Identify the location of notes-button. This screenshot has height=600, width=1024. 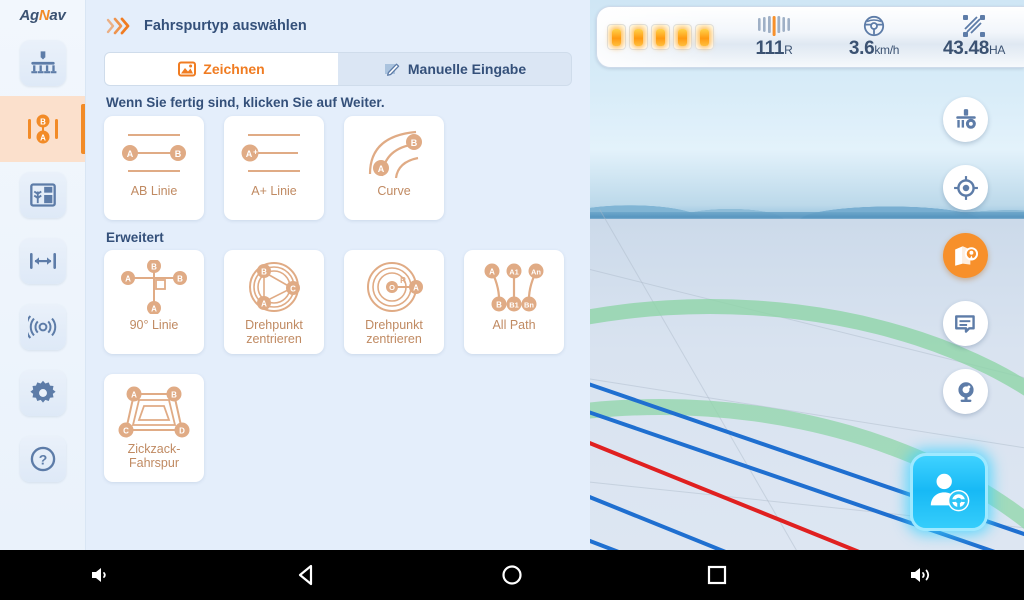
(965, 323).